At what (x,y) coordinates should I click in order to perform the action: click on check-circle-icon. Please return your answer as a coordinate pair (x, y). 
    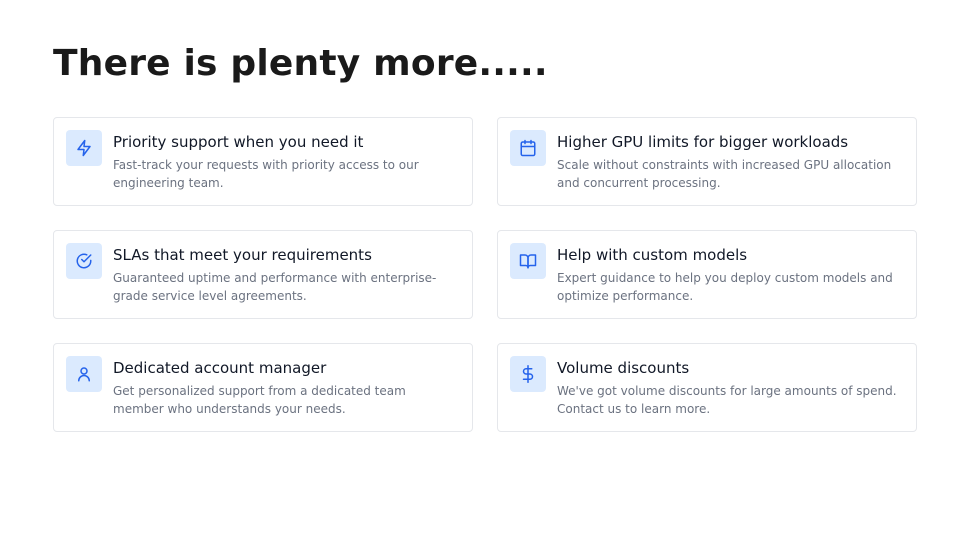
    Looking at the image, I should click on (84, 261).